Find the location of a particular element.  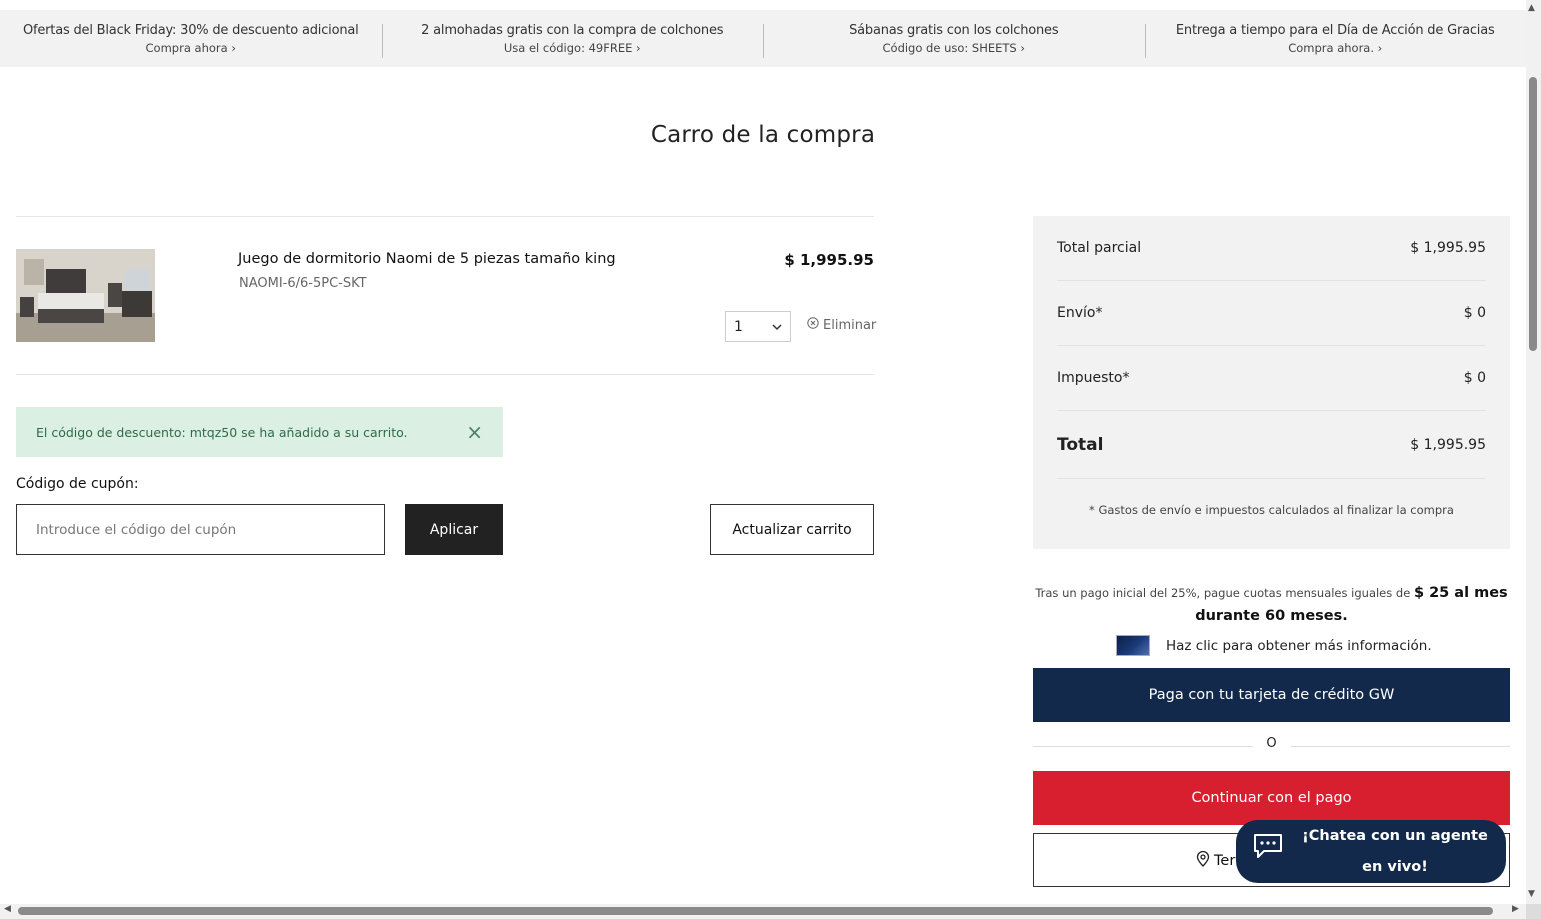

summary-row-subtotal: Total parcial $ 1,995.95 is located at coordinates (1271, 248).